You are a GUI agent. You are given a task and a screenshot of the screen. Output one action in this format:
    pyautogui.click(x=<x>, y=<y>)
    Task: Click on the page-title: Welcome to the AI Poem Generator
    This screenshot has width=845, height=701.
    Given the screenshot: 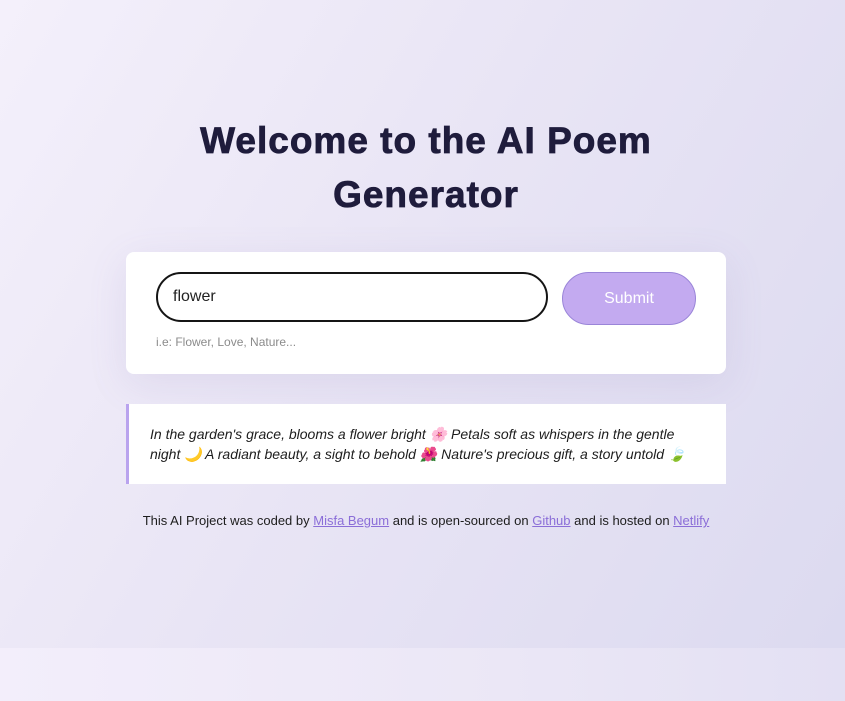 What is the action you would take?
    pyautogui.click(x=426, y=168)
    